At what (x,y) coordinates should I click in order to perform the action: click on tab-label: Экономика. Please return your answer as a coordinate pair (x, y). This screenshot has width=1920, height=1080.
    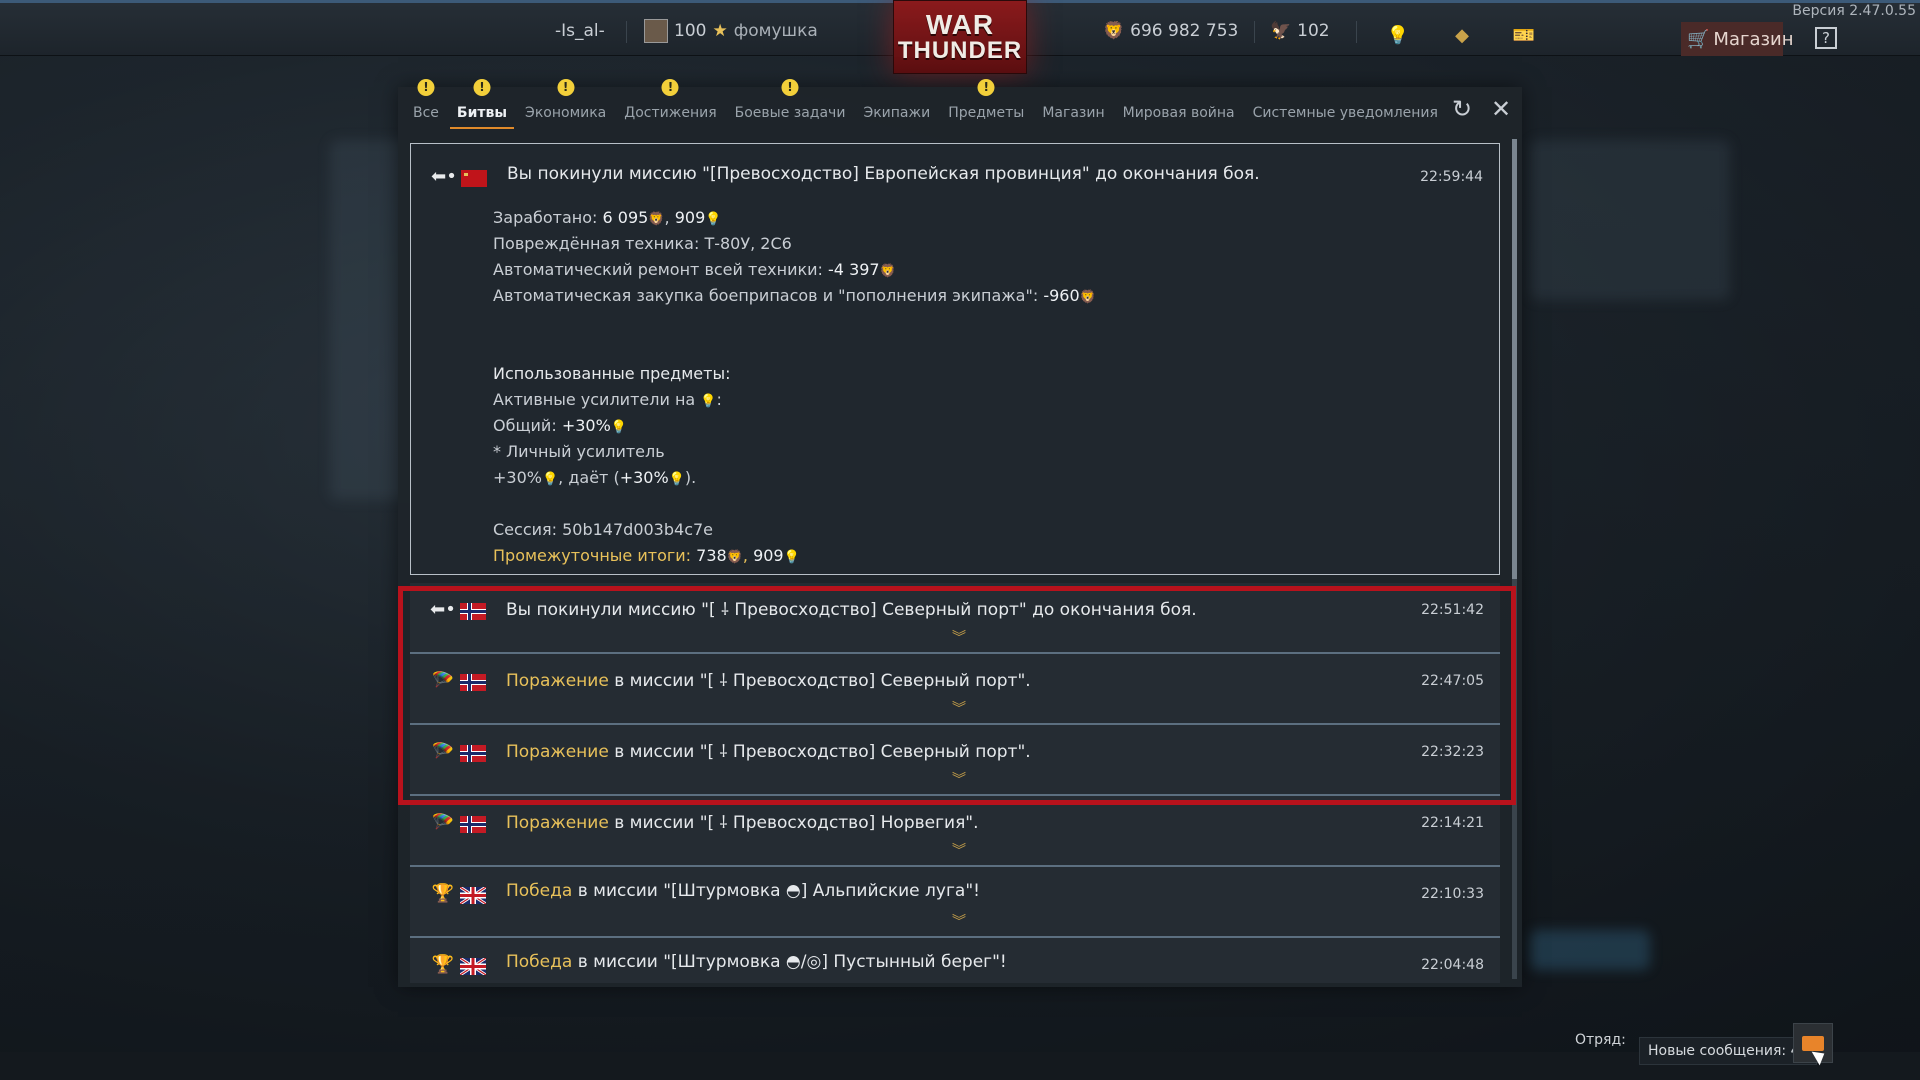
    Looking at the image, I should click on (566, 113).